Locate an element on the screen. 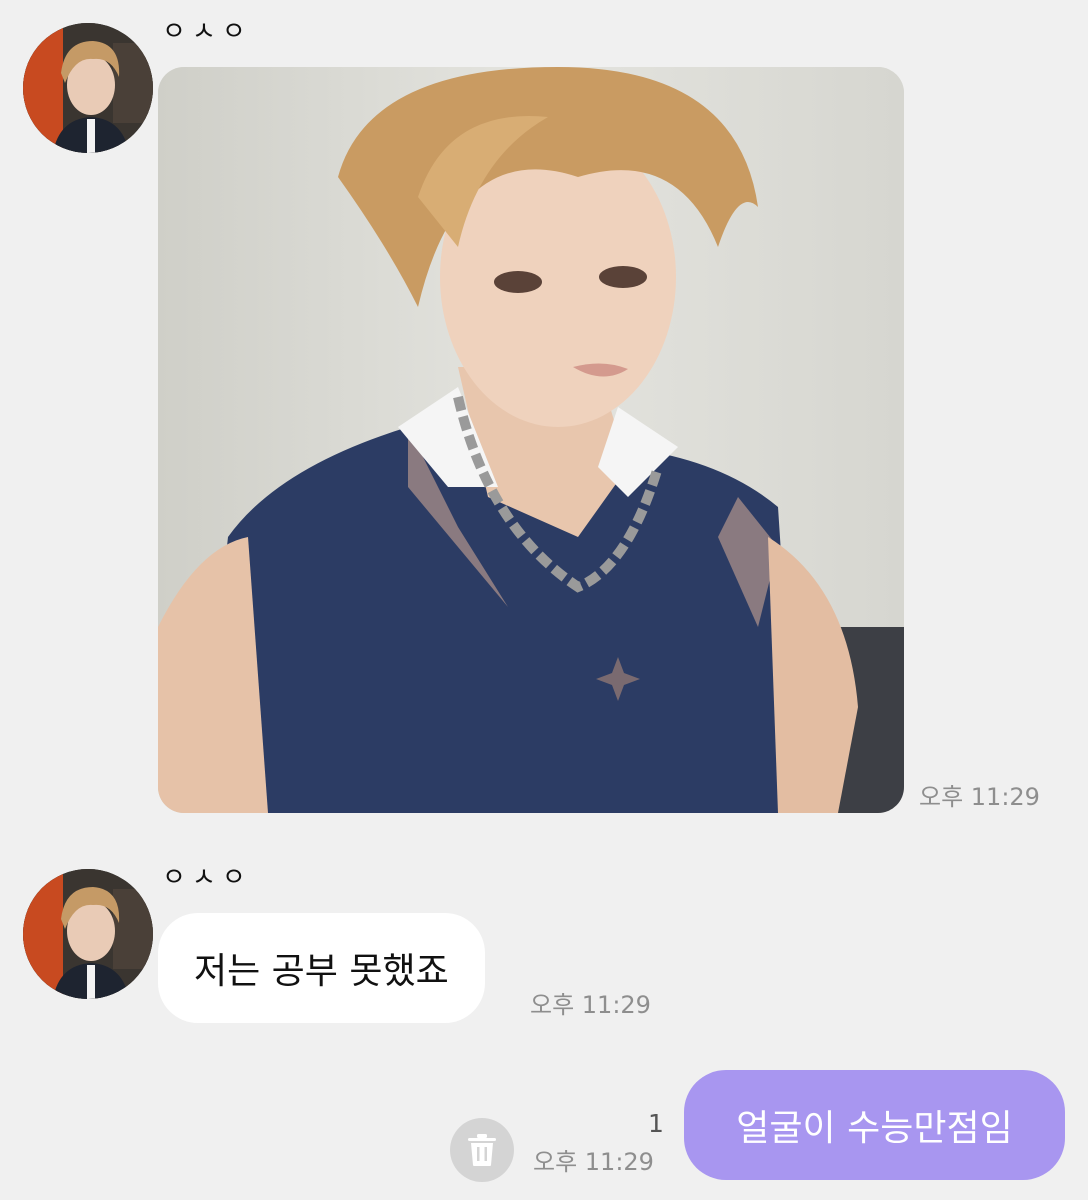  trash-icon is located at coordinates (482, 1150).